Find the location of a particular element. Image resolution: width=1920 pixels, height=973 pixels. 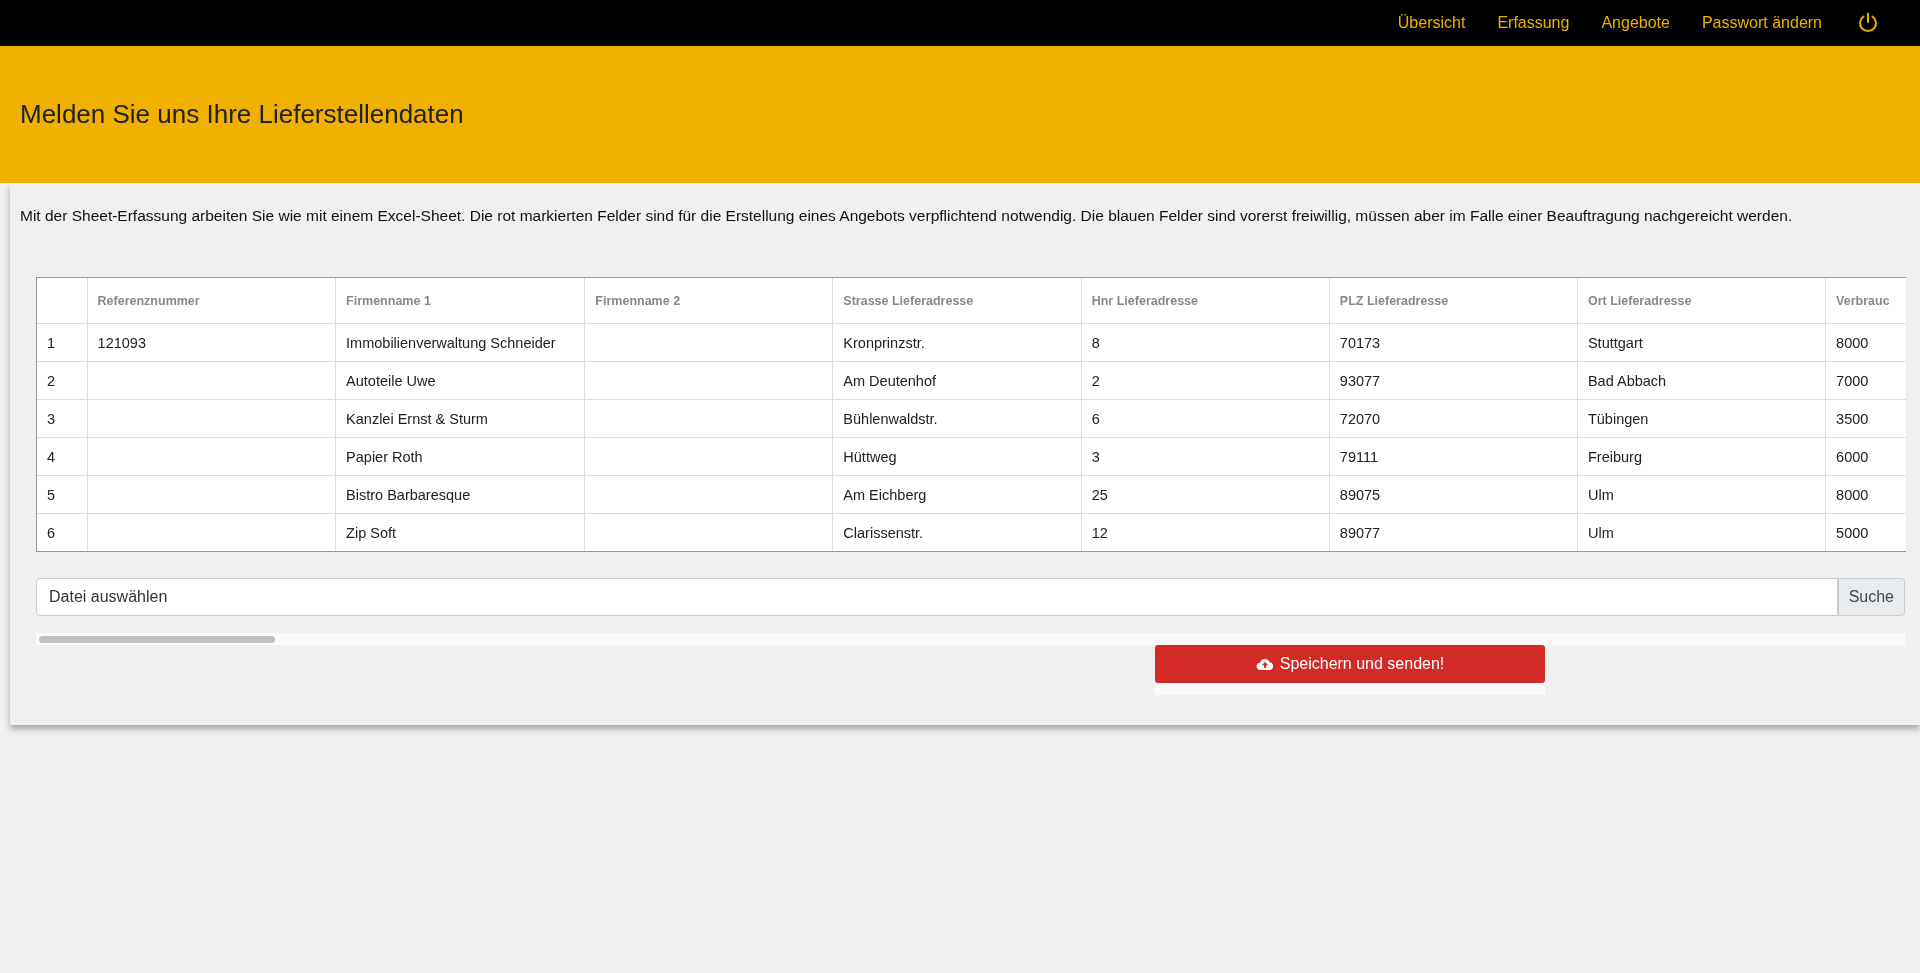

nav-link: Erfassung is located at coordinates (1533, 23).